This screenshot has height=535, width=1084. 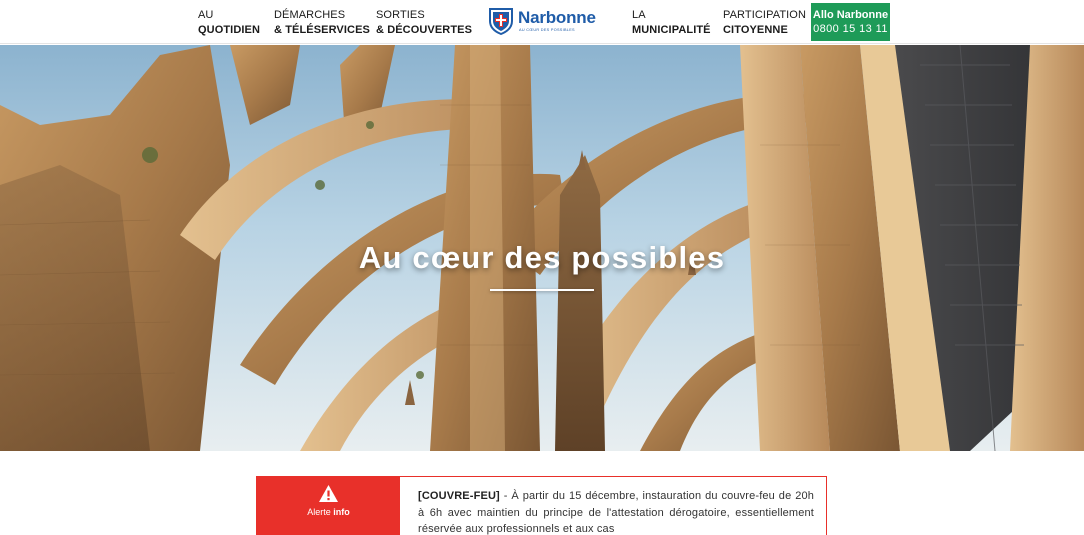 I want to click on nav-label-line1: DÉMARCHES, so click(x=310, y=15).